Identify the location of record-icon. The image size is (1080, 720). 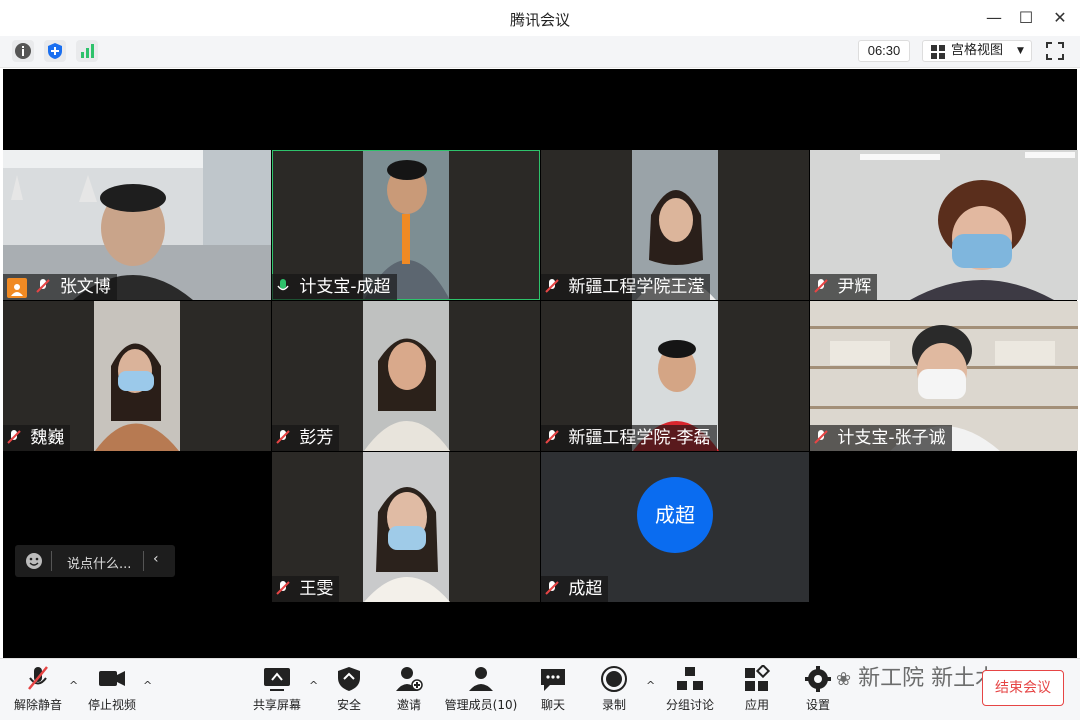
(614, 679).